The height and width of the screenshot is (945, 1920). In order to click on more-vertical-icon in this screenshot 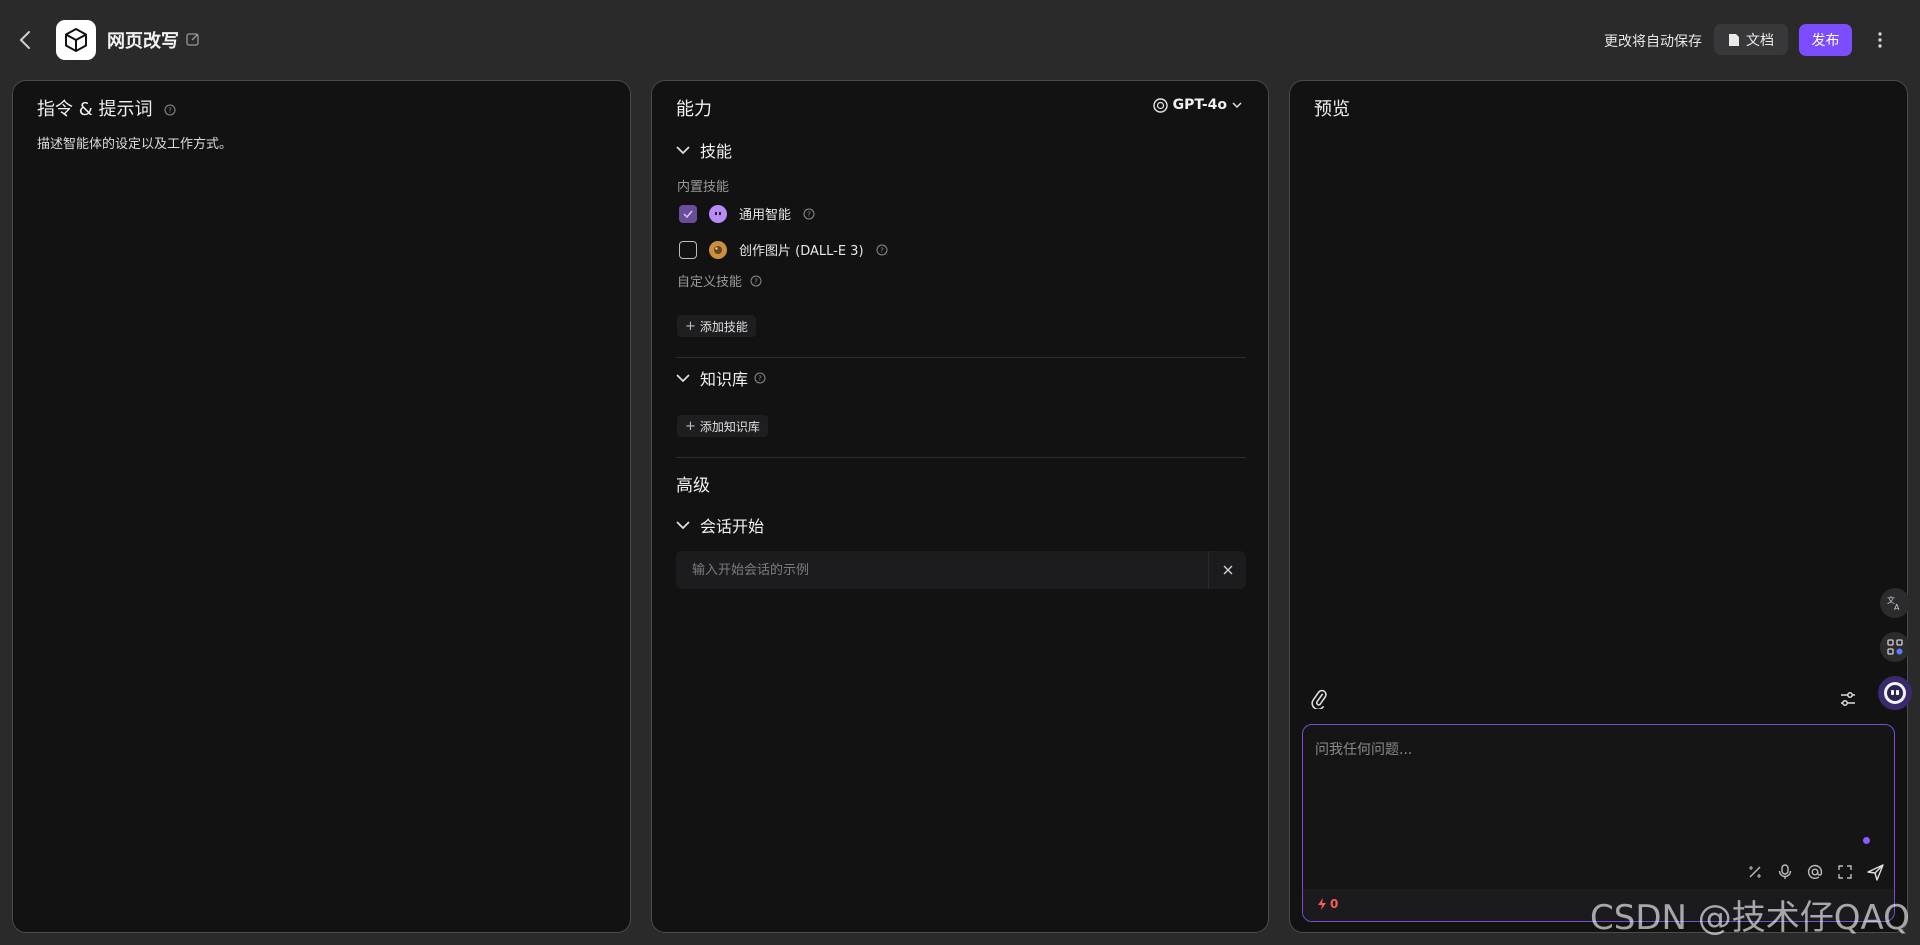, I will do `click(1880, 40)`.